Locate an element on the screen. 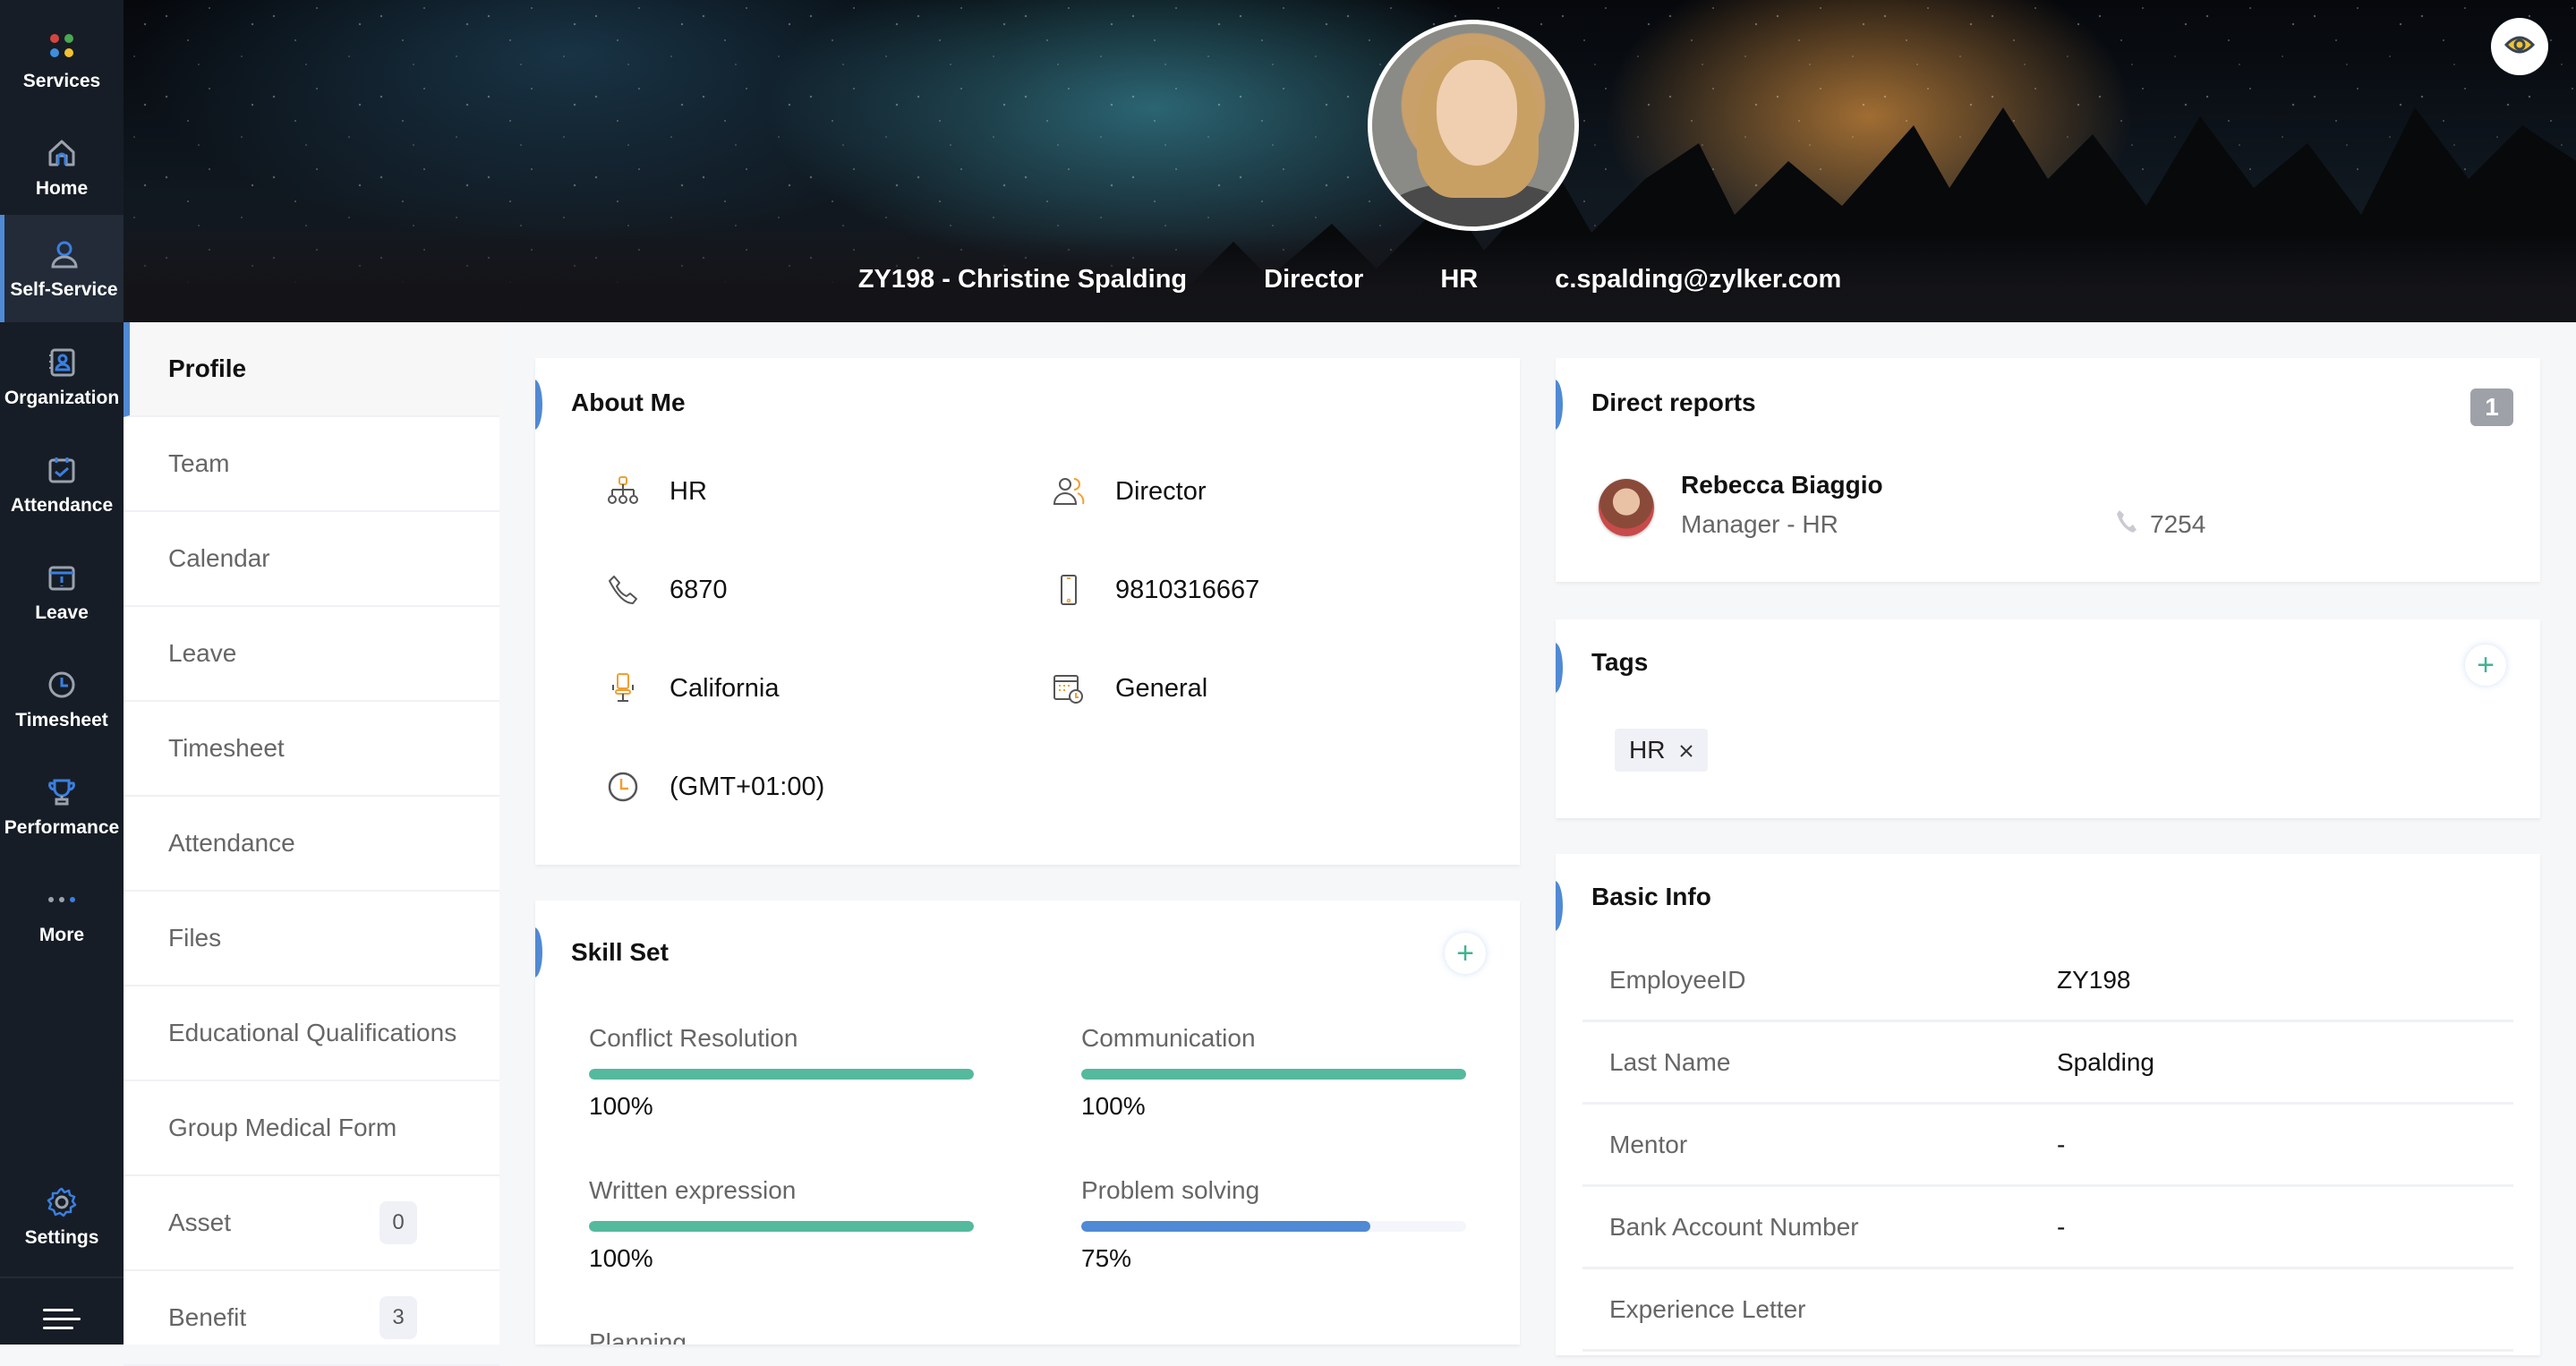 The width and height of the screenshot is (2576, 1366). field-value: Spalding is located at coordinates (2105, 1061).